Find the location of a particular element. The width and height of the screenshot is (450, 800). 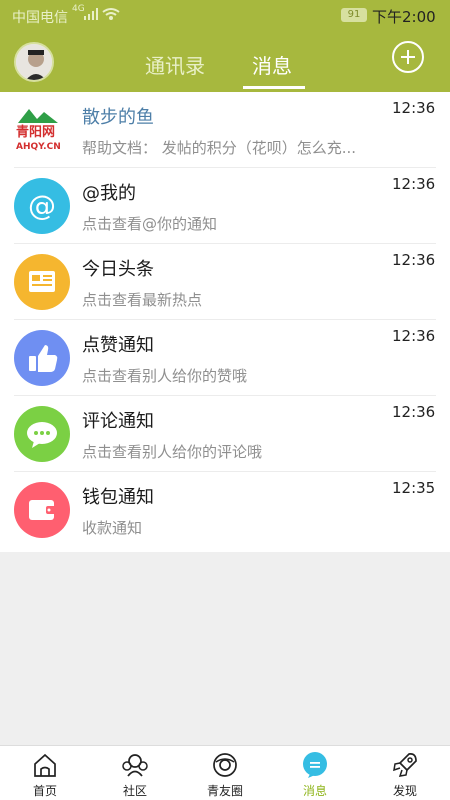

wifi-icon is located at coordinates (111, 14).